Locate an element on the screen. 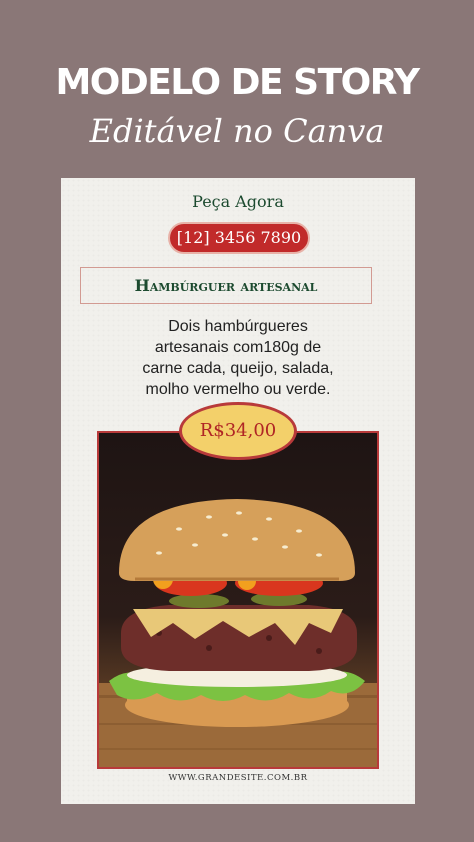 The height and width of the screenshot is (842, 474). description-line: Dois hambúrgueres is located at coordinates (238, 326).